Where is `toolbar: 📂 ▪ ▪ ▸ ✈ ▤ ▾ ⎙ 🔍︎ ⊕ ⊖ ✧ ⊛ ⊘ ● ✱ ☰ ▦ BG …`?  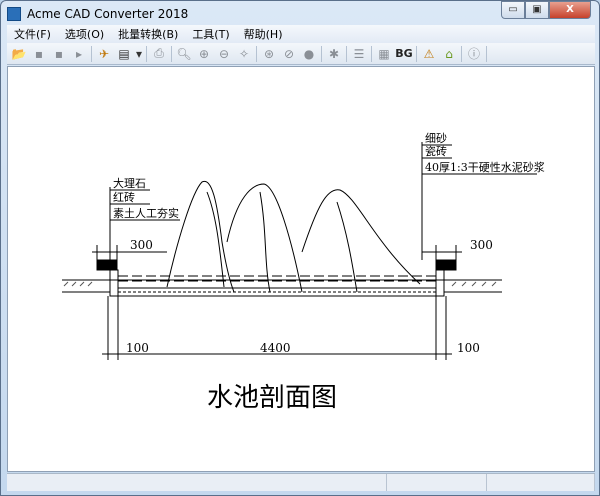 toolbar: 📂 ▪ ▪ ▸ ✈ ▤ ▾ ⎙ 🔍︎ ⊕ ⊖ ✧ ⊛ ⊘ ● ✱ ☰ ▦ BG … is located at coordinates (301, 54).